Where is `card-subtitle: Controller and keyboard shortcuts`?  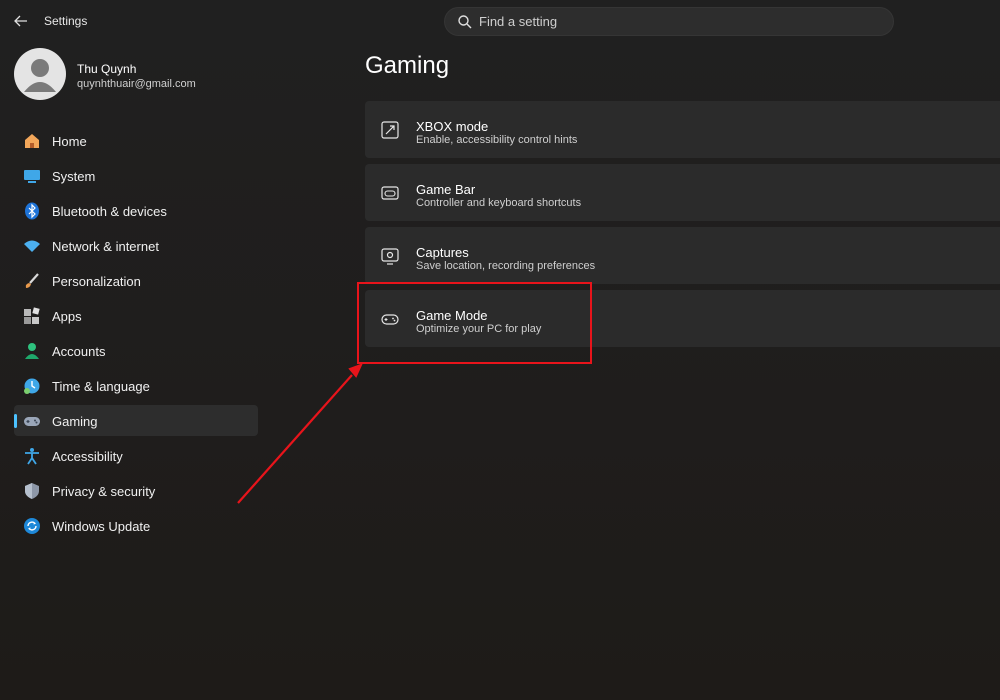
card-subtitle: Controller and keyboard shortcuts is located at coordinates (499, 203).